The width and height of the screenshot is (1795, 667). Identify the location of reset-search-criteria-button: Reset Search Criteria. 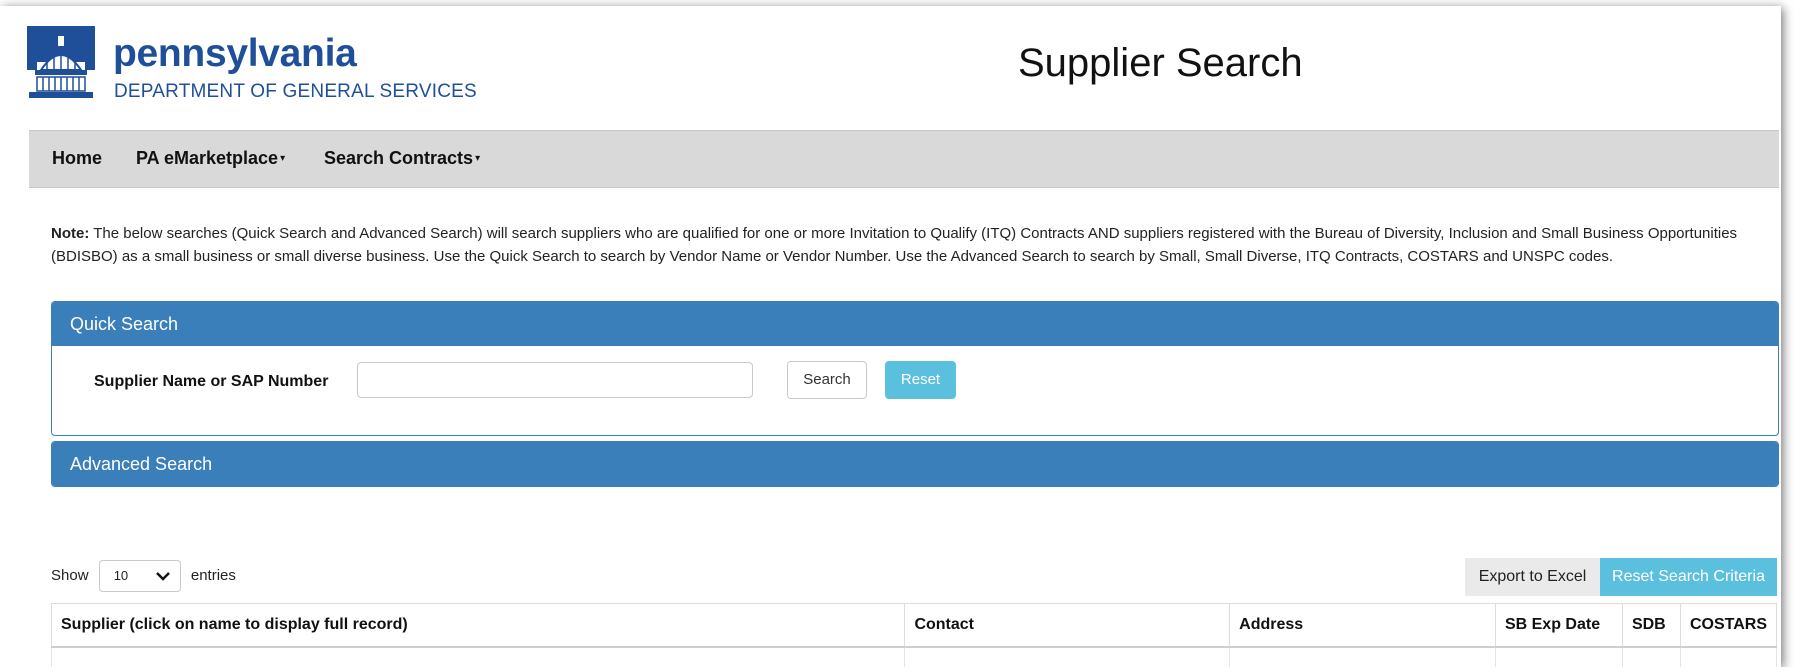
(1688, 577).